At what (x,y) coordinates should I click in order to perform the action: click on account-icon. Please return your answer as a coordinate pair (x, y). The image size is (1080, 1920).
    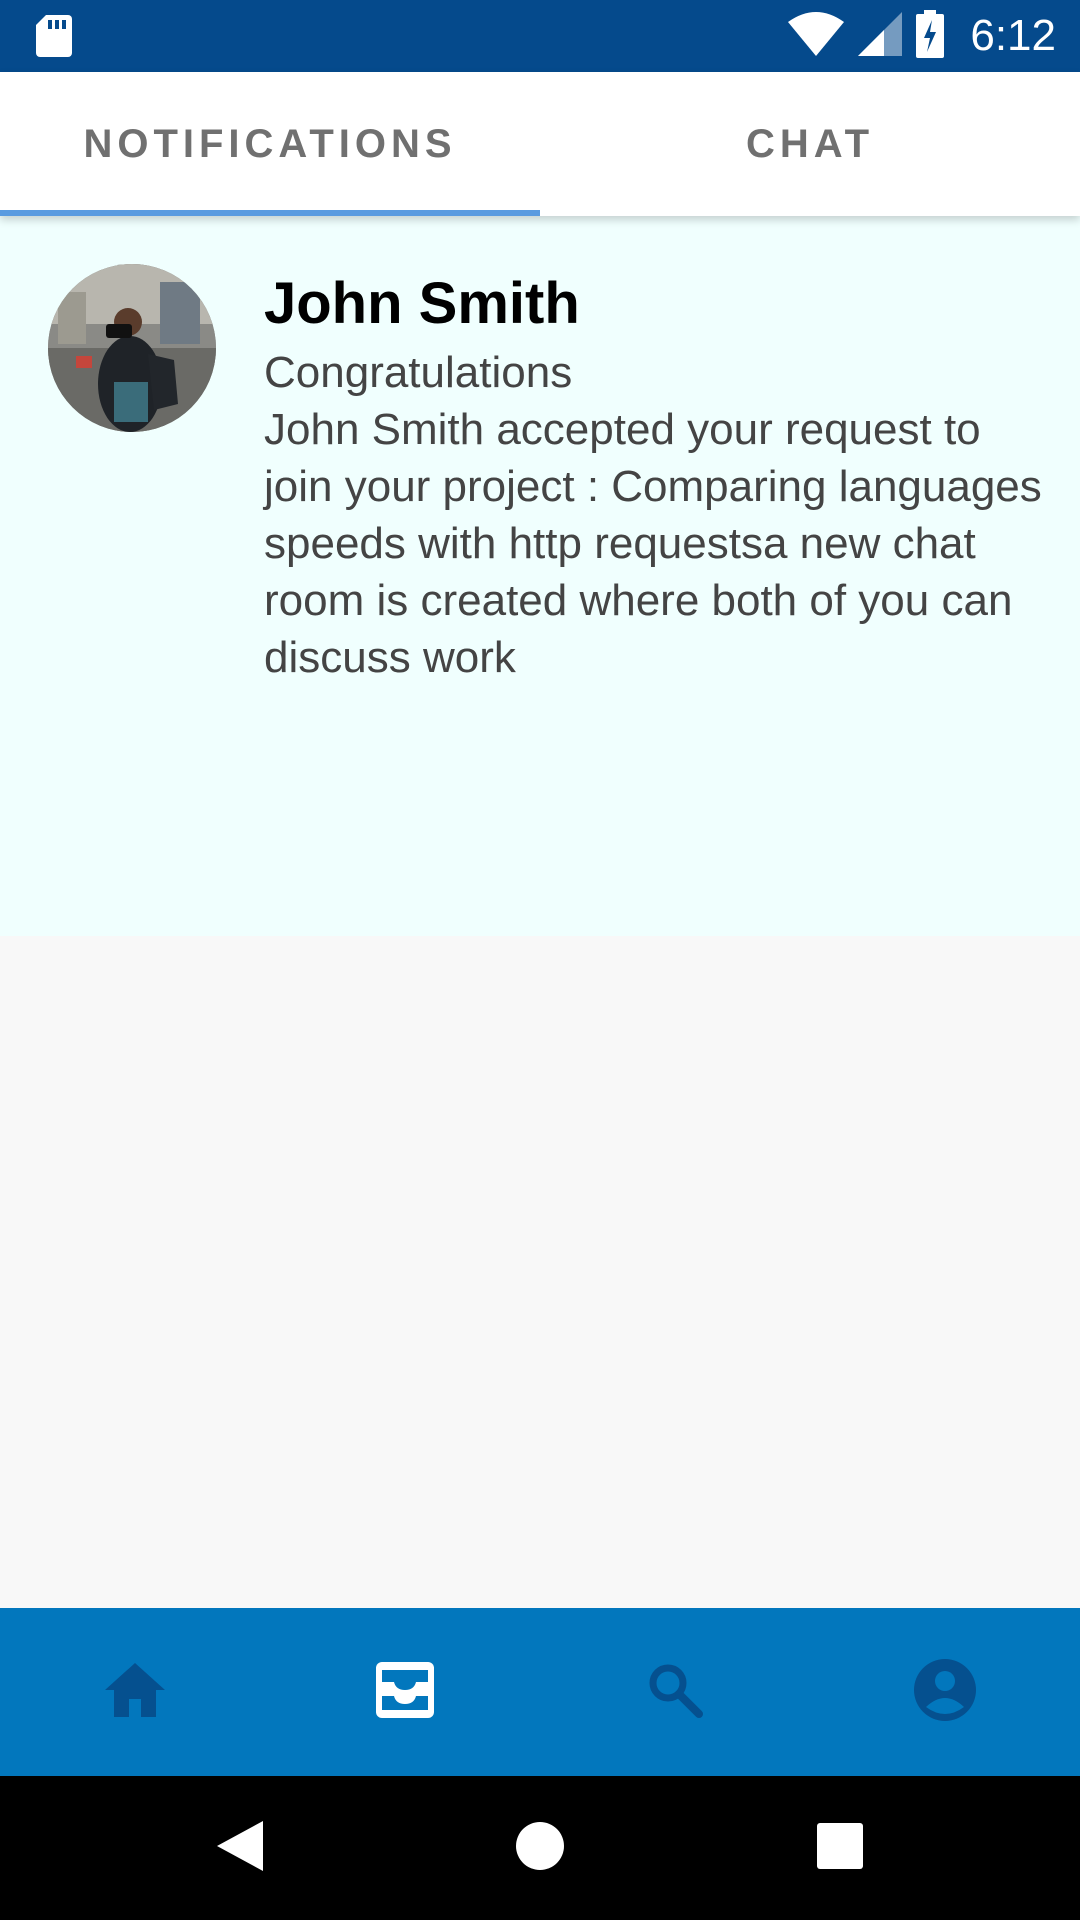
    Looking at the image, I should click on (945, 1692).